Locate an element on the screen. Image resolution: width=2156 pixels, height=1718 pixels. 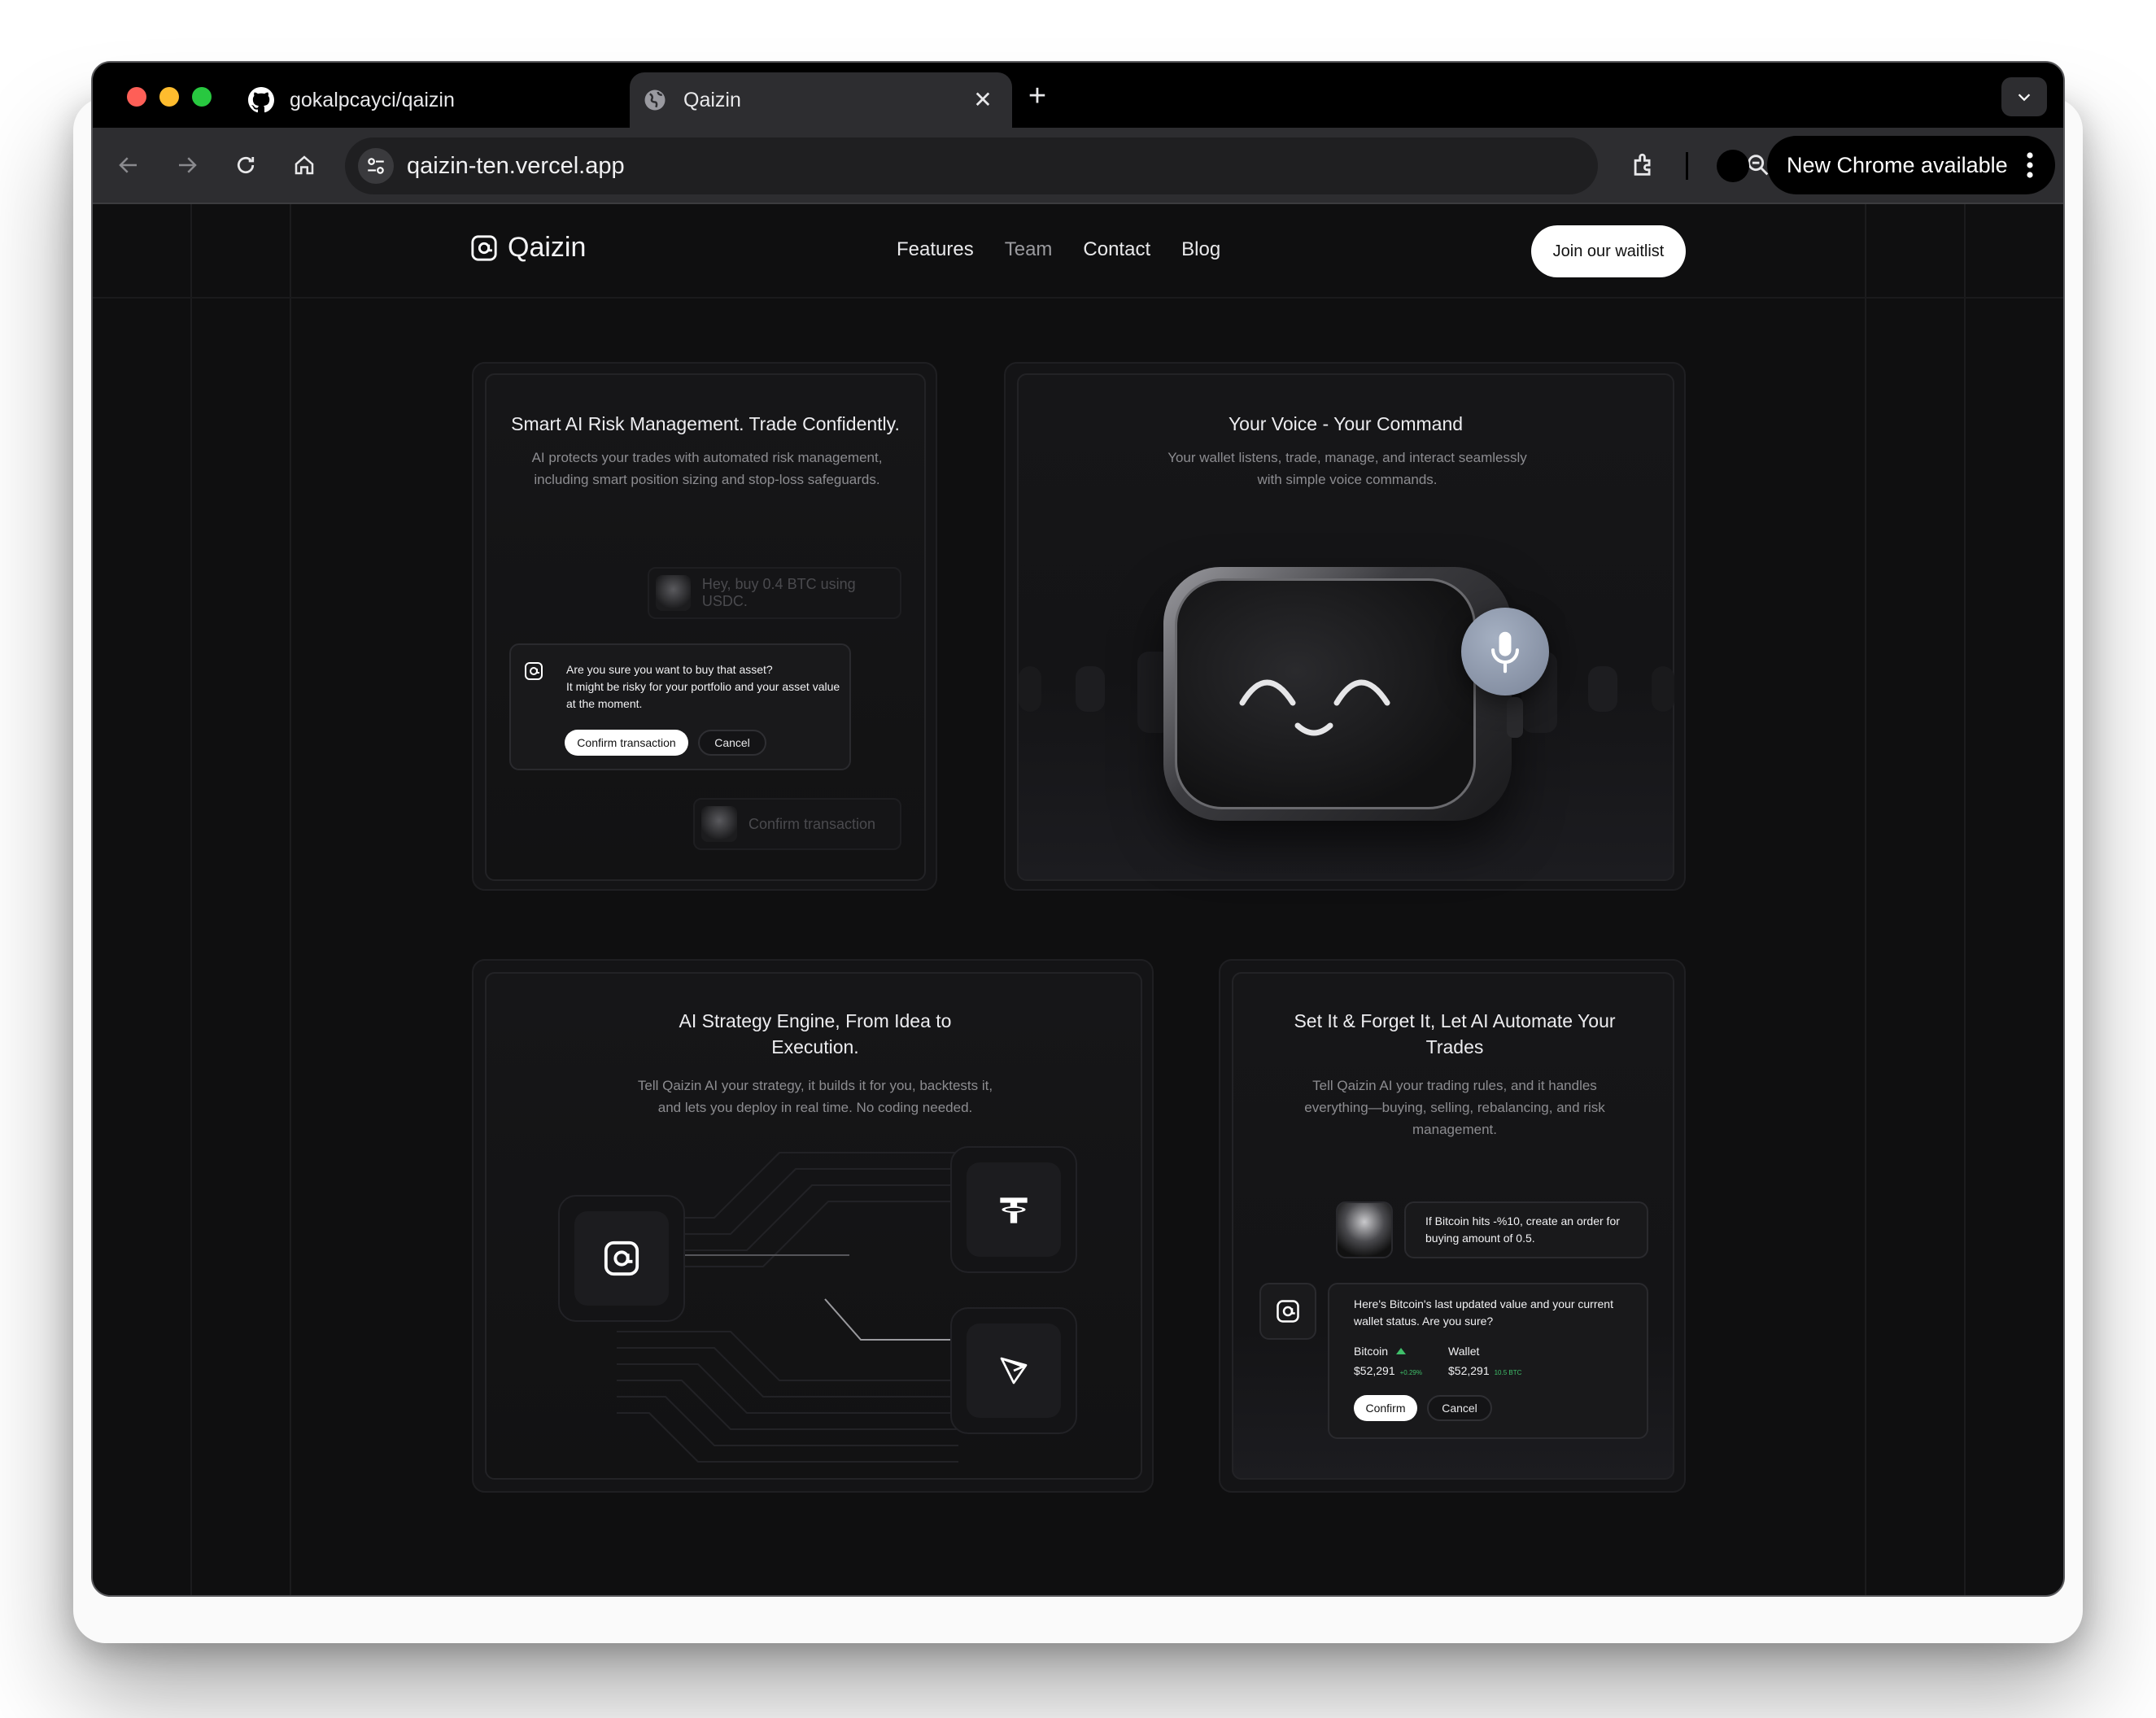
maximize-window-button is located at coordinates (202, 97).